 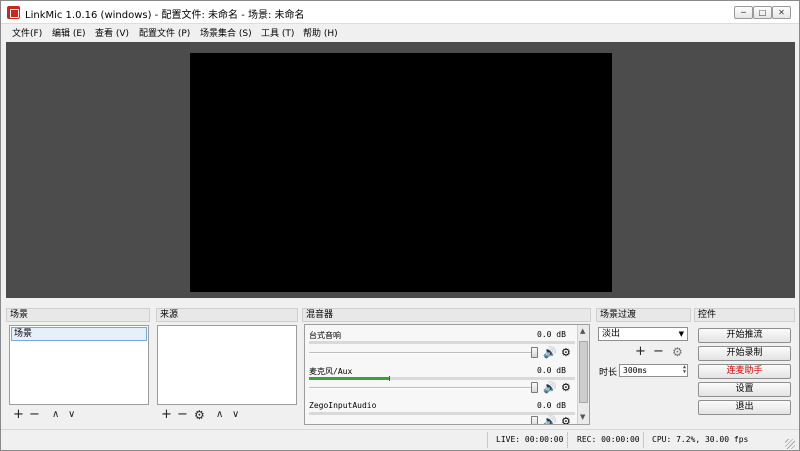 I want to click on resize-grip-icon, so click(x=790, y=444).